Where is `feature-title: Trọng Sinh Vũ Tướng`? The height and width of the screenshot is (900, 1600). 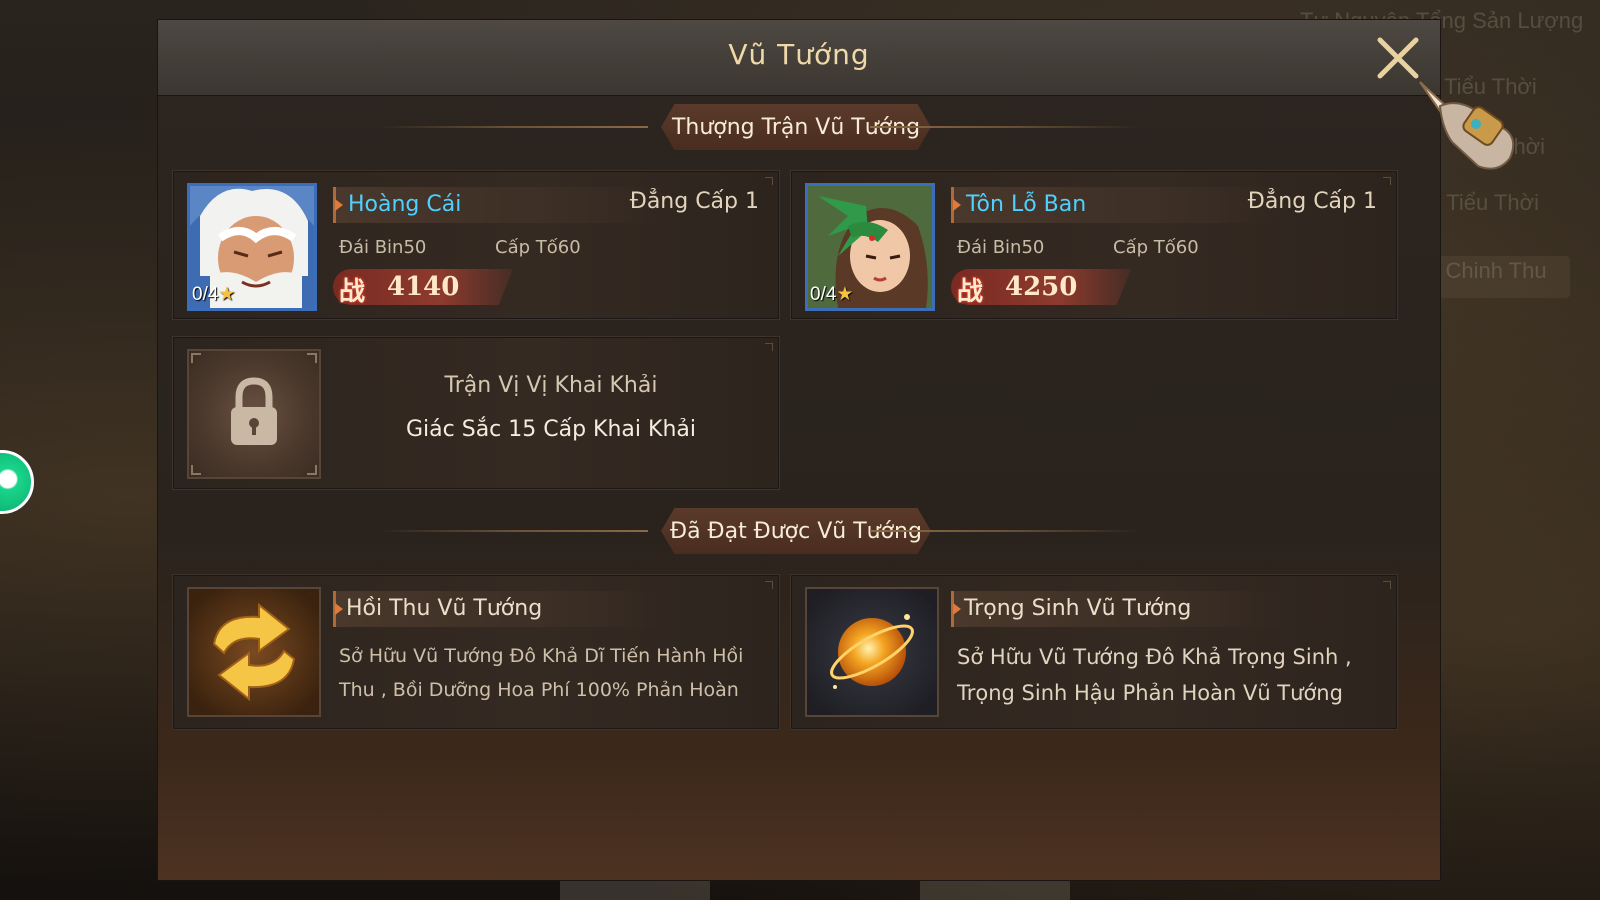
feature-title: Trọng Sinh Vũ Tướng is located at coordinates (1078, 608).